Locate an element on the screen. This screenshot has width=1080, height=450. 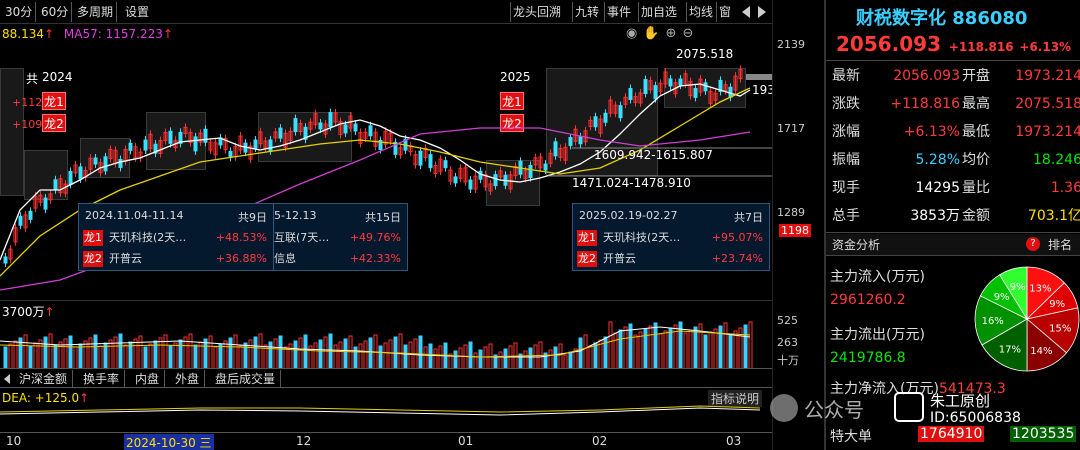
quote-label: 金额 is located at coordinates (976, 216).